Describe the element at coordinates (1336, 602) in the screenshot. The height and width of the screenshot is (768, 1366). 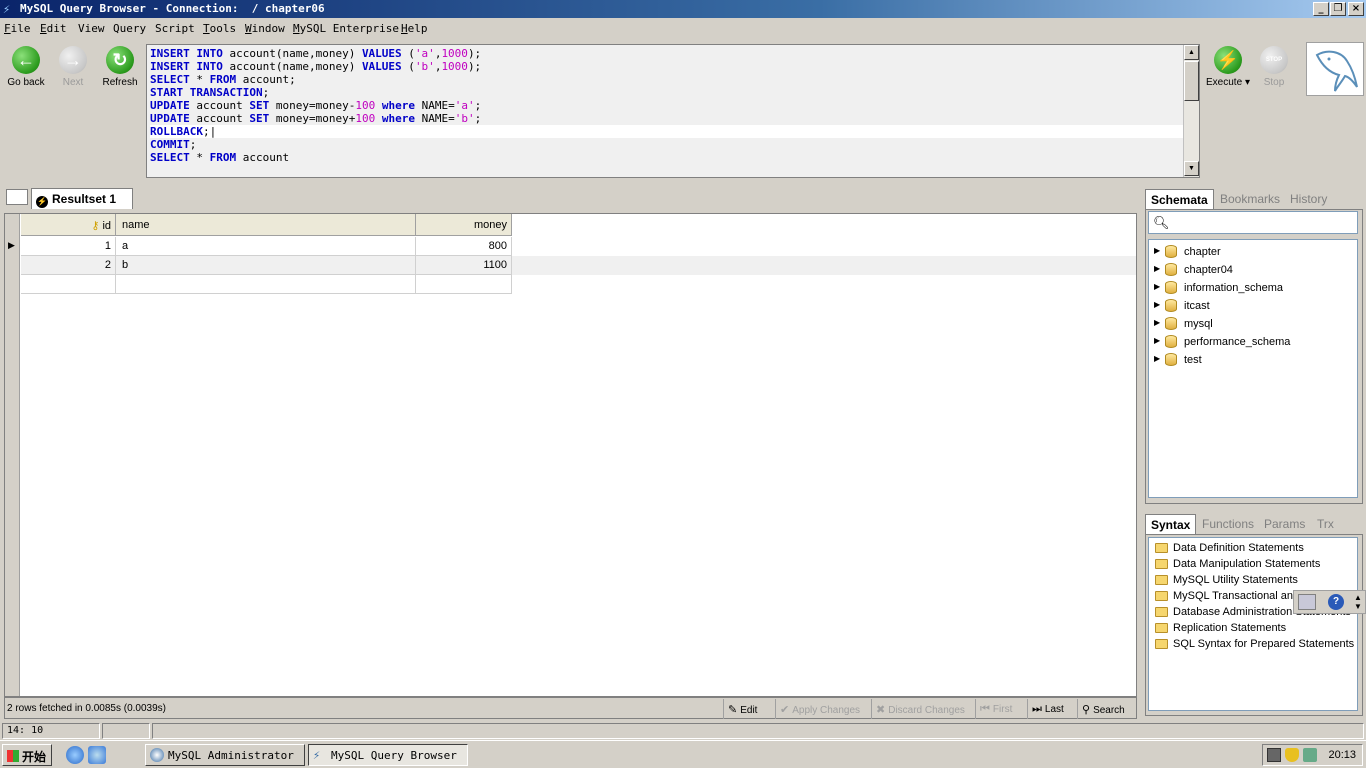
I see `help-icon: ?` at that location.